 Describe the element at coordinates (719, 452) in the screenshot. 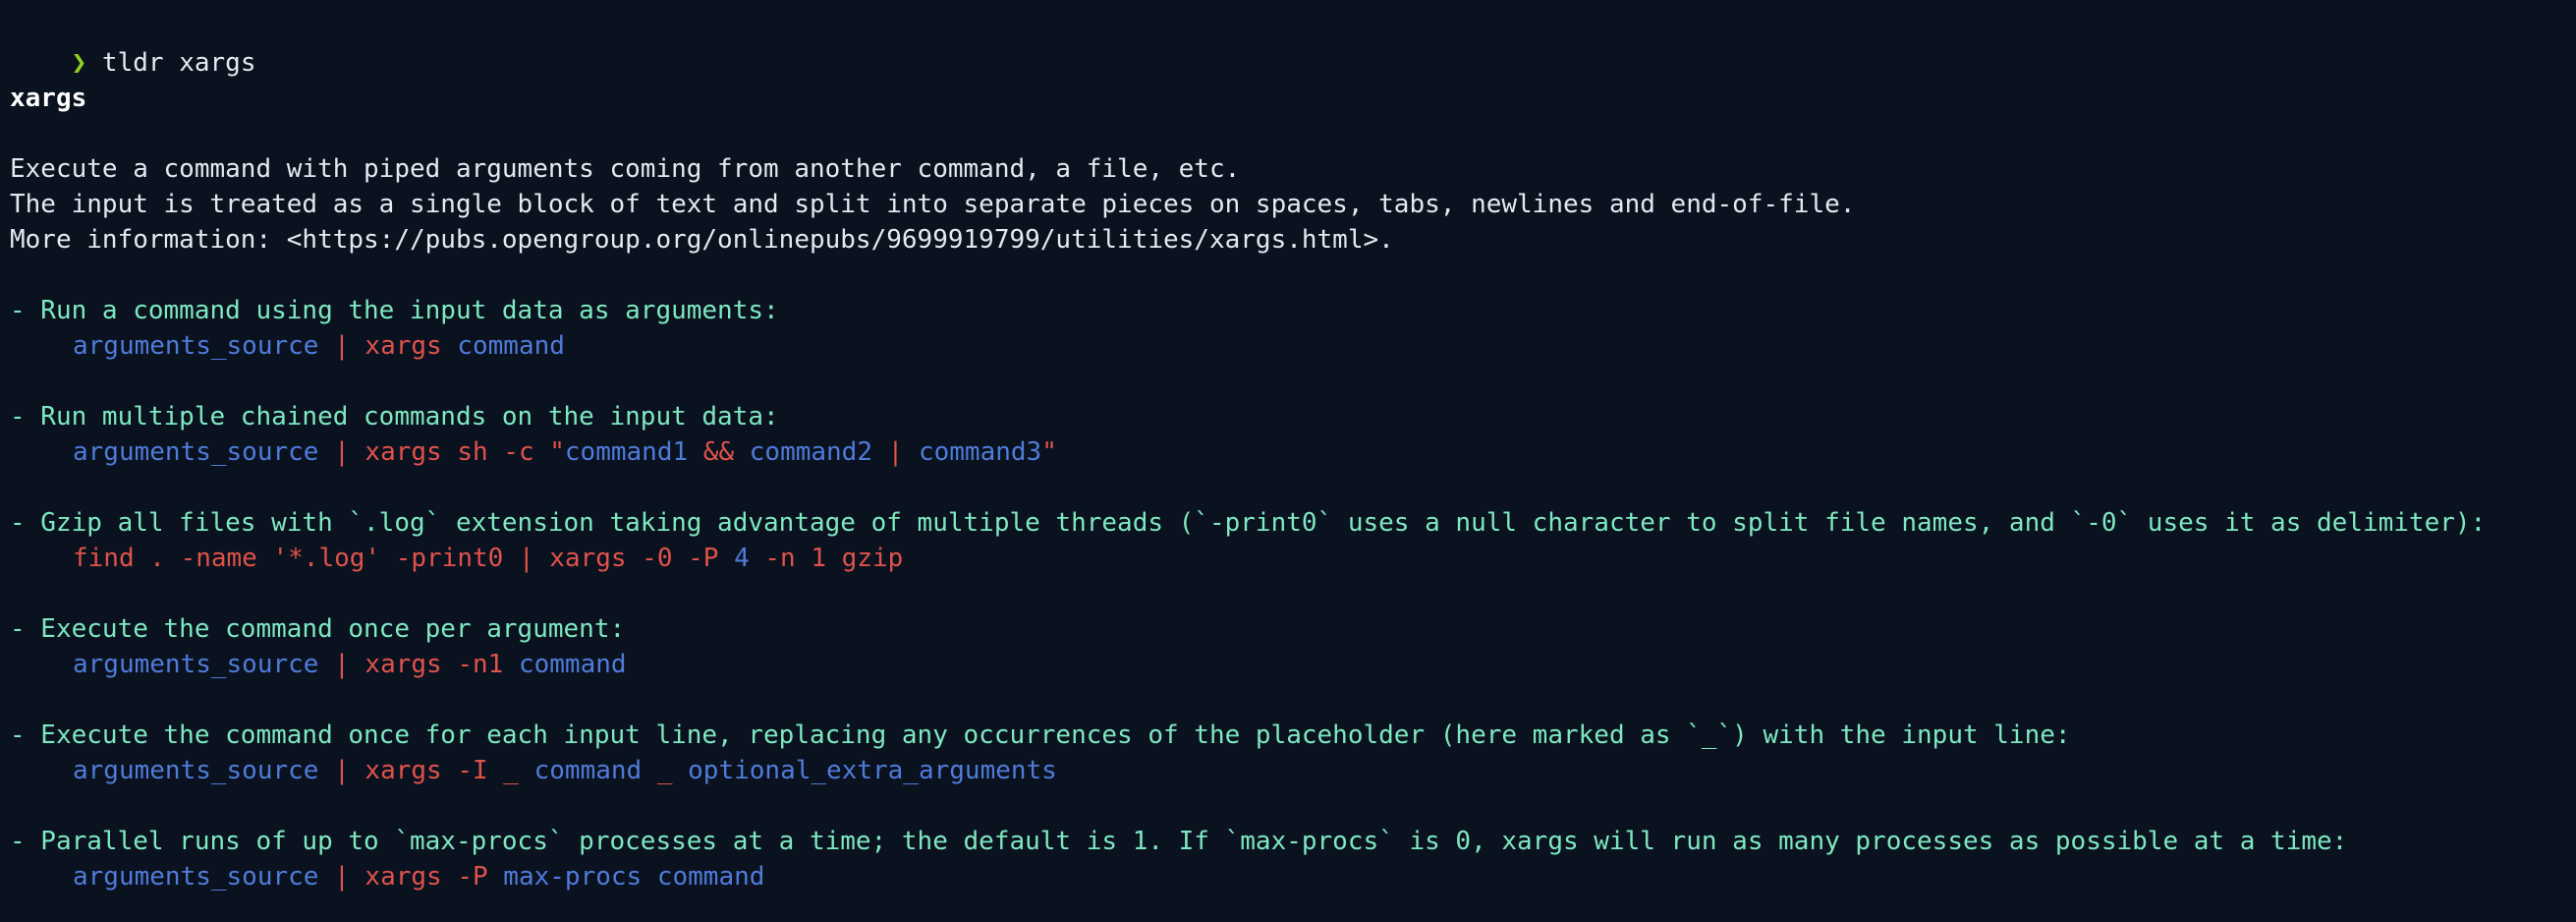

I see `command-literal: &&` at that location.